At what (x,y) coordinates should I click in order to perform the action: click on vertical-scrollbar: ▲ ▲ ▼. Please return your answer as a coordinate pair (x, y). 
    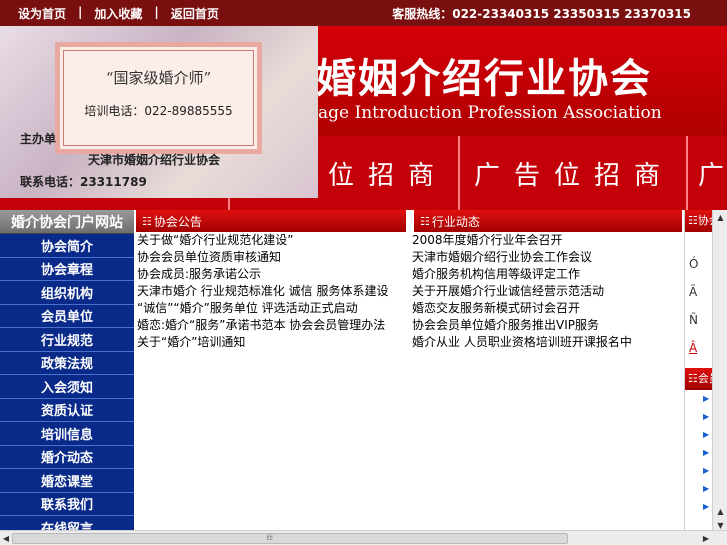
    Looking at the image, I should click on (719, 372).